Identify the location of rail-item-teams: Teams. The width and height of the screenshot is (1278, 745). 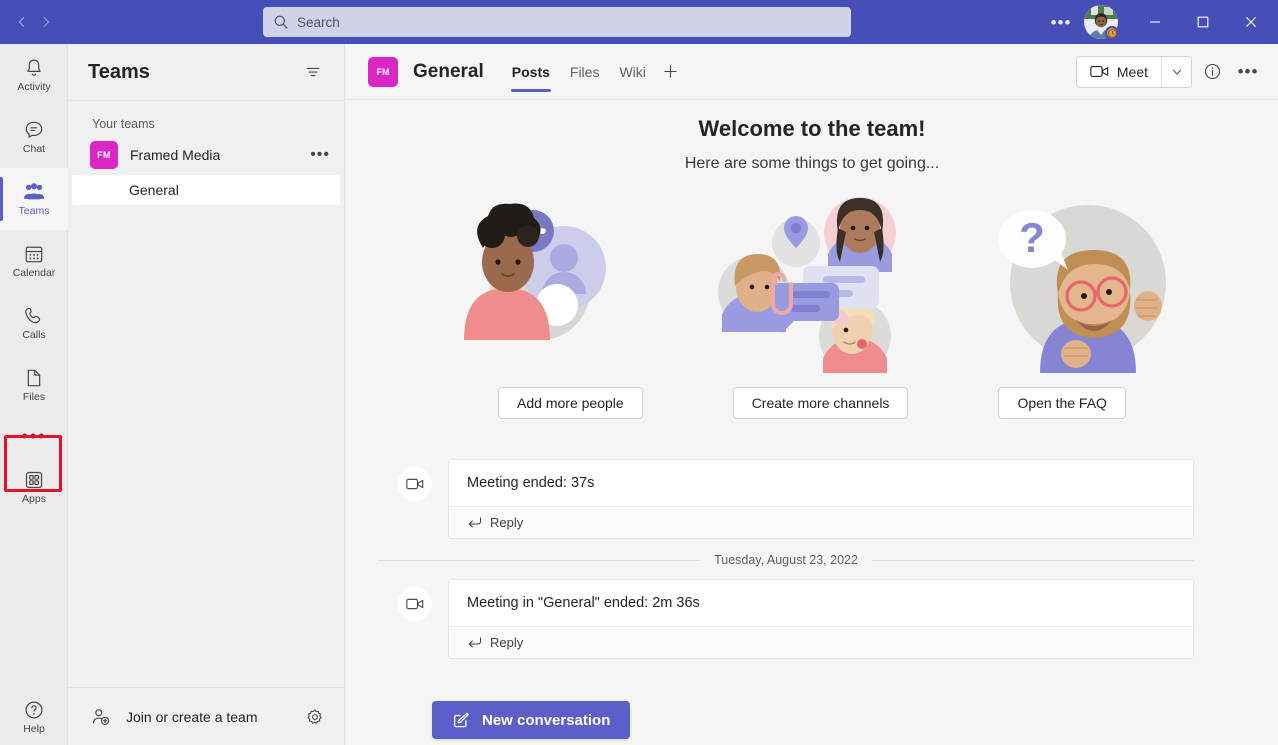
(34, 199).